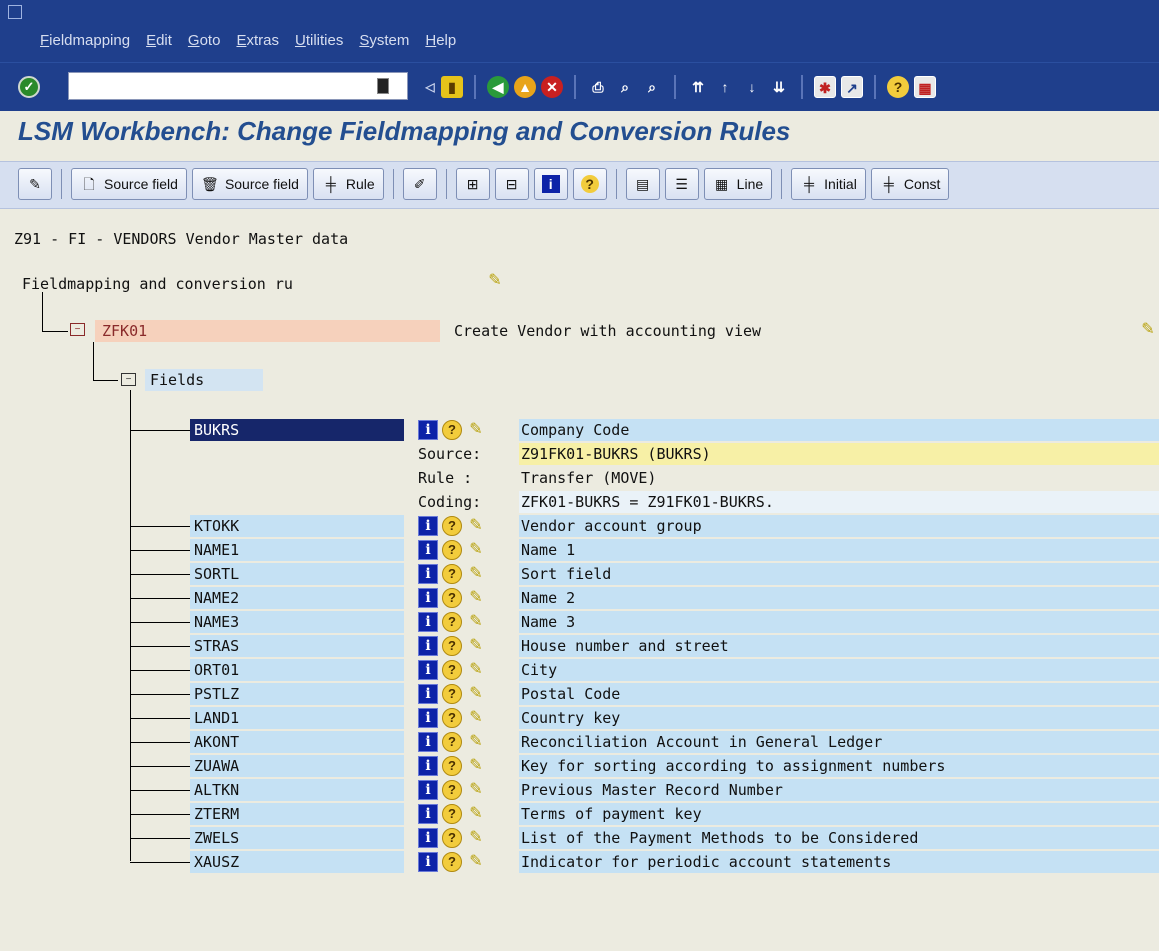  What do you see at coordinates (216, 670) in the screenshot?
I see `field-name: ORT01` at bounding box center [216, 670].